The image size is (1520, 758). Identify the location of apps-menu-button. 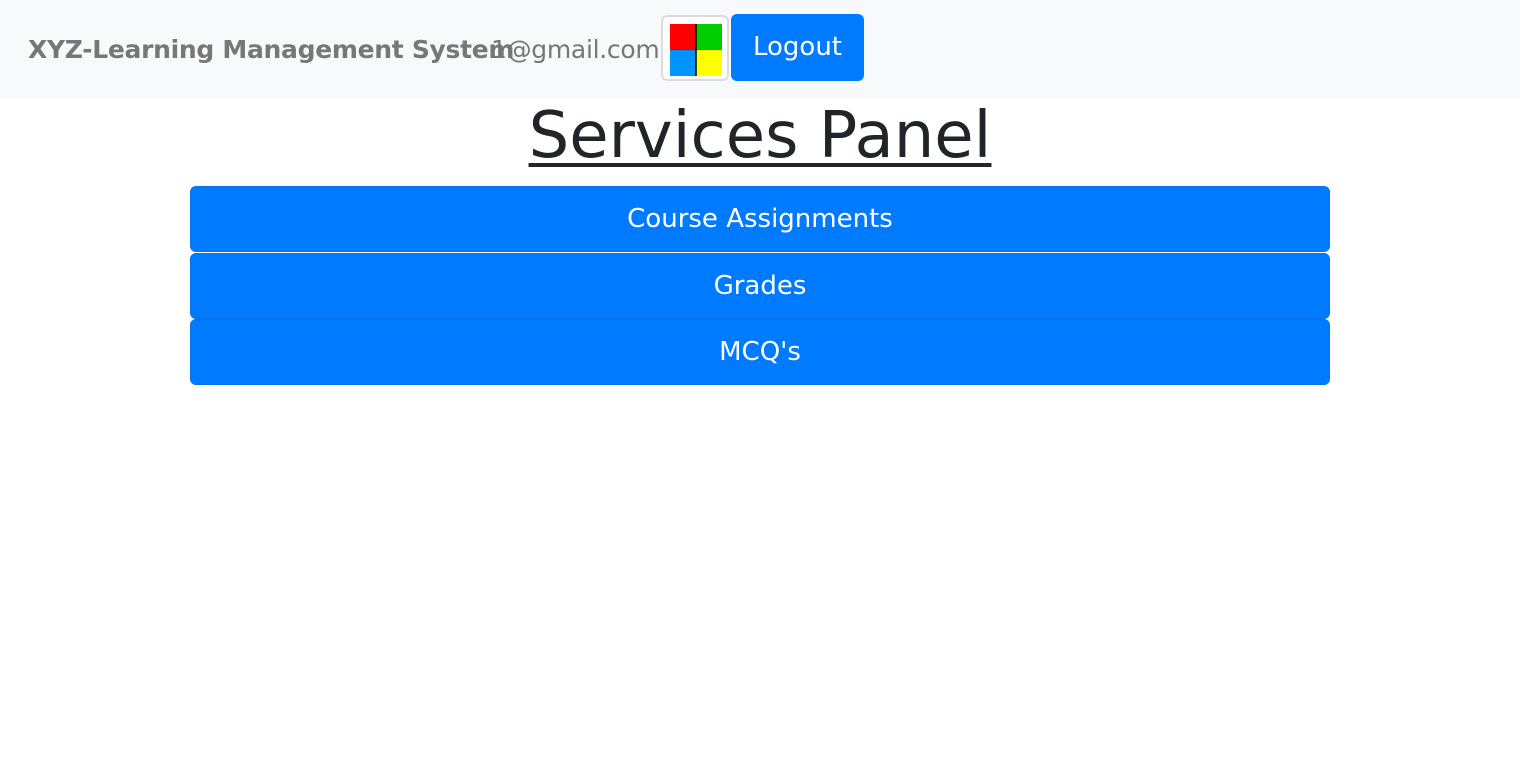
(695, 48).